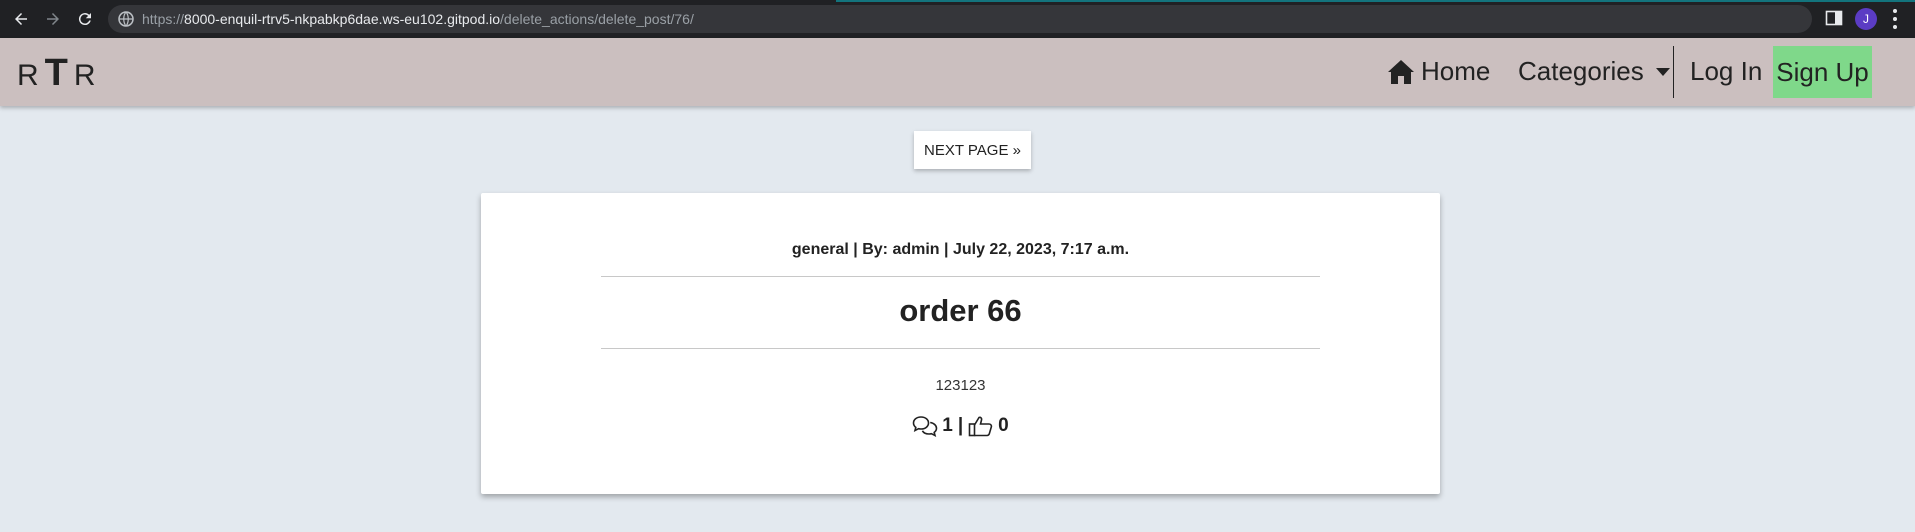 The height and width of the screenshot is (532, 1915). What do you see at coordinates (1003, 425) in the screenshot?
I see `likes-count: 0` at bounding box center [1003, 425].